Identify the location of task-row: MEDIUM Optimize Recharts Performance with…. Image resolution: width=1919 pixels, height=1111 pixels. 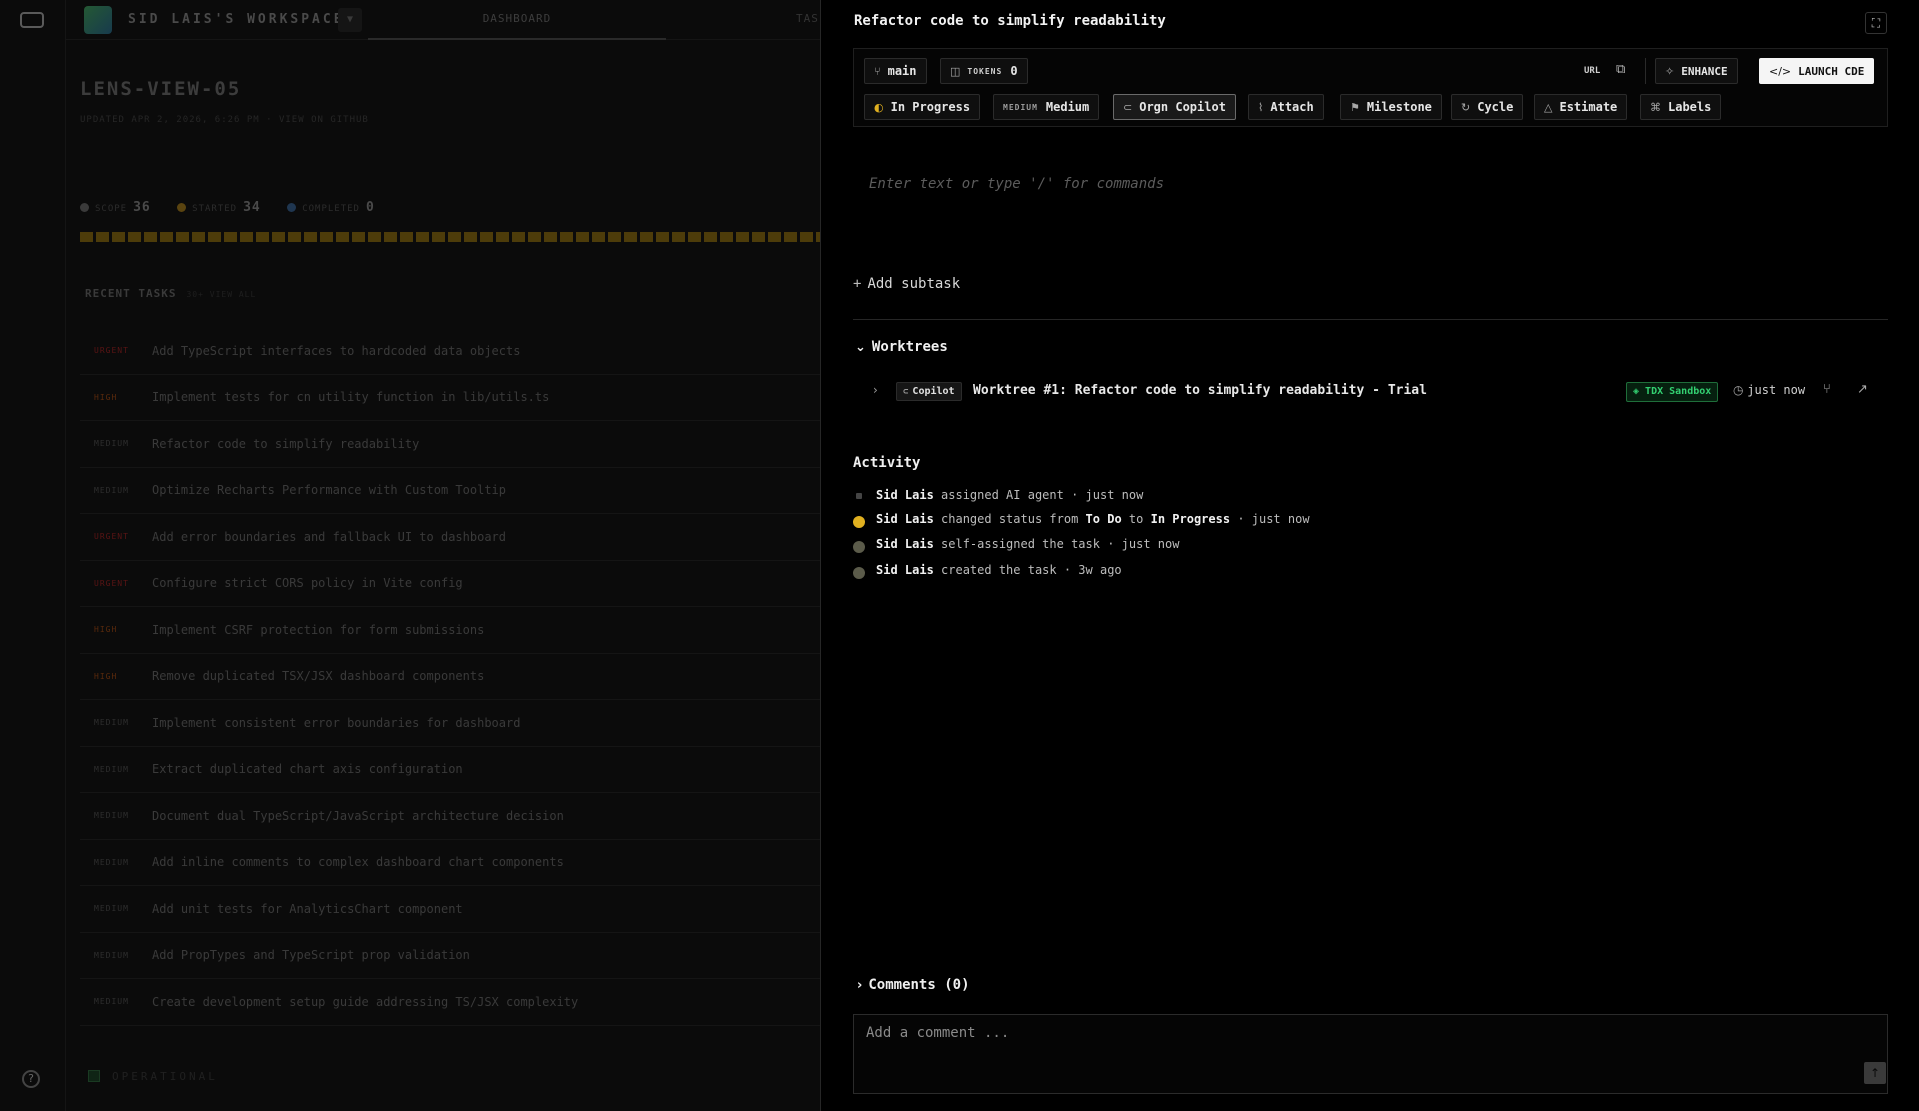
(450, 491).